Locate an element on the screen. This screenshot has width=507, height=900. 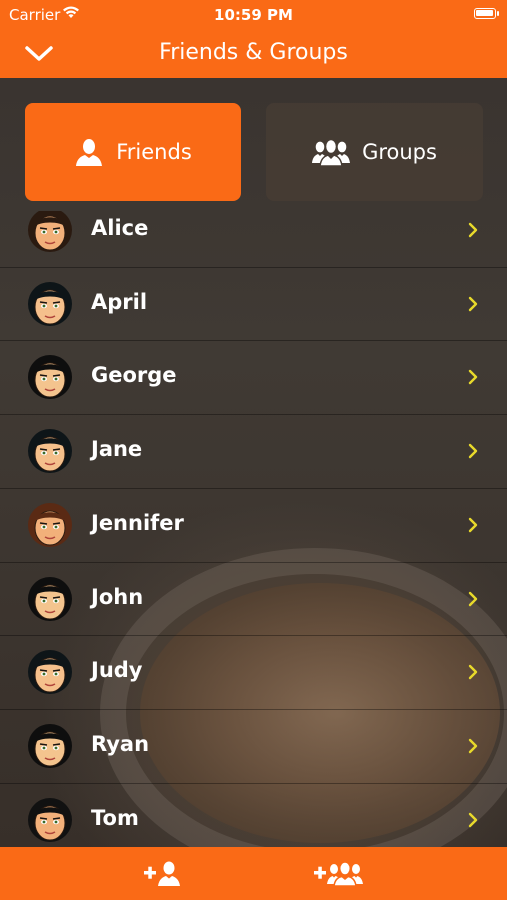
friend-row: Jennifer is located at coordinates (253, 524).